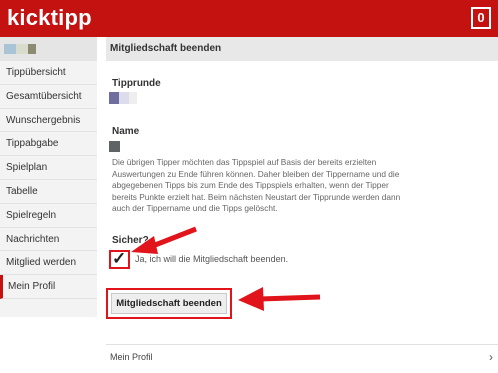 Image resolution: width=498 pixels, height=373 pixels. I want to click on footer-profile-label: Mein Profil, so click(131, 357).